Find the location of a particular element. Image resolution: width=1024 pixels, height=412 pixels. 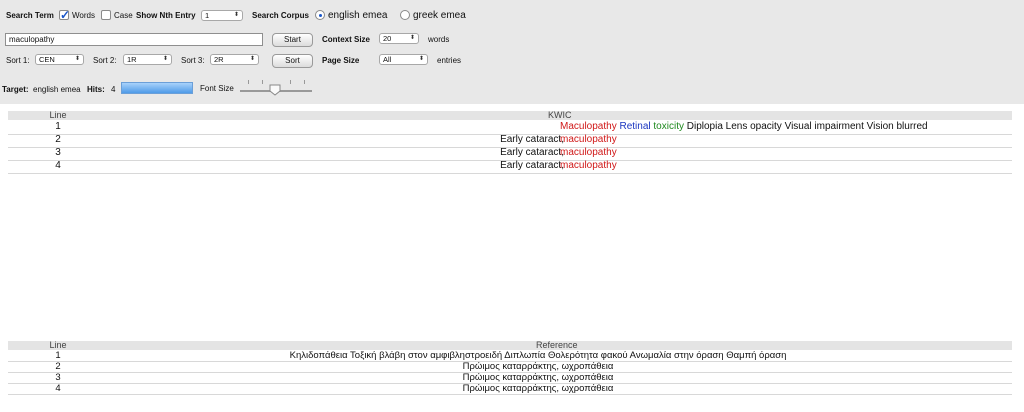

context-size-select: 20 ⬍ is located at coordinates (399, 38).